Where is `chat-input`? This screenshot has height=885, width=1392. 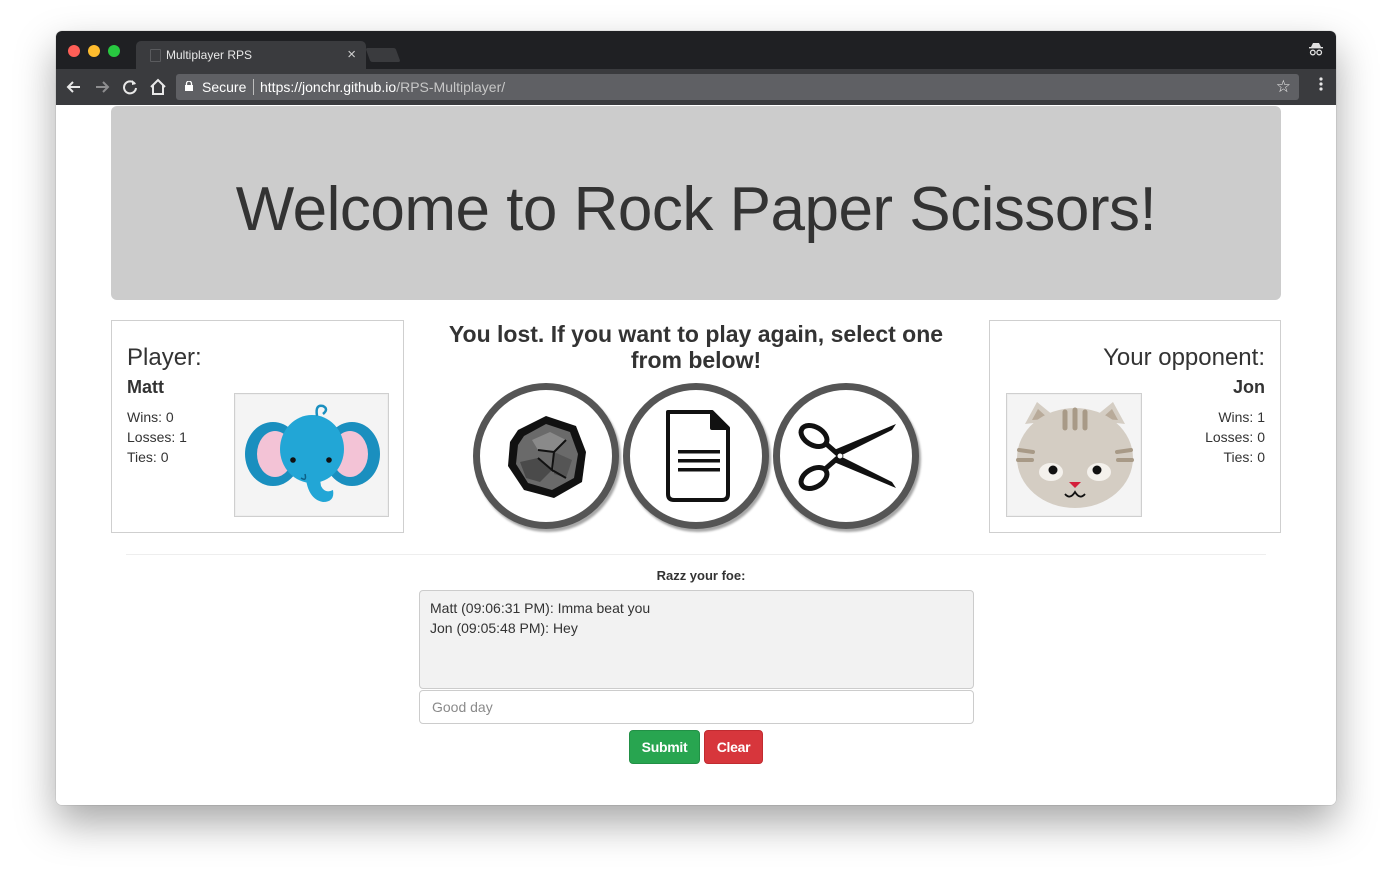
chat-input is located at coordinates (696, 707).